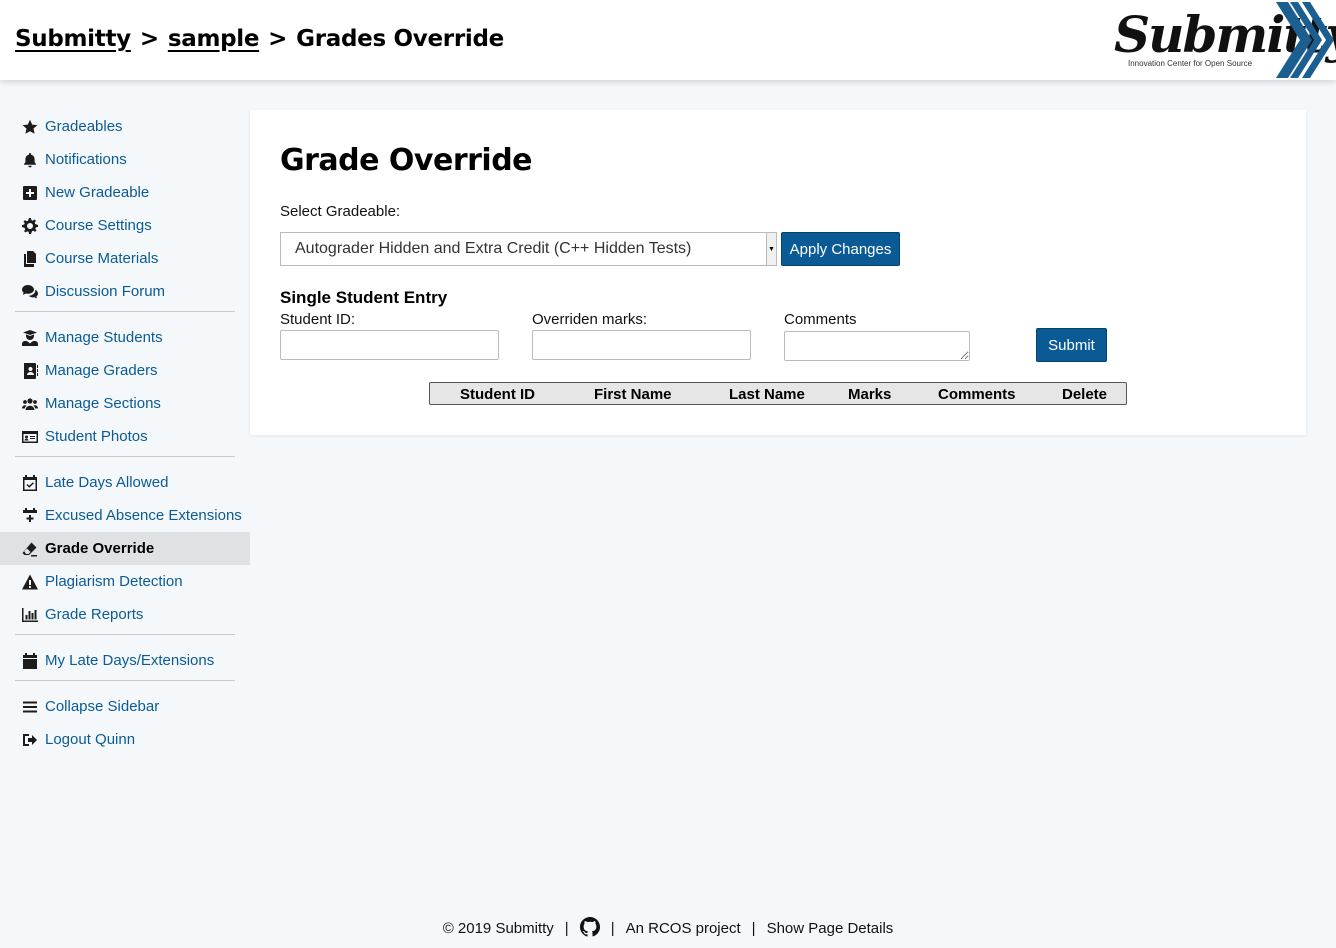  What do you see at coordinates (767, 394) in the screenshot?
I see `column-header-last-name: Last Name` at bounding box center [767, 394].